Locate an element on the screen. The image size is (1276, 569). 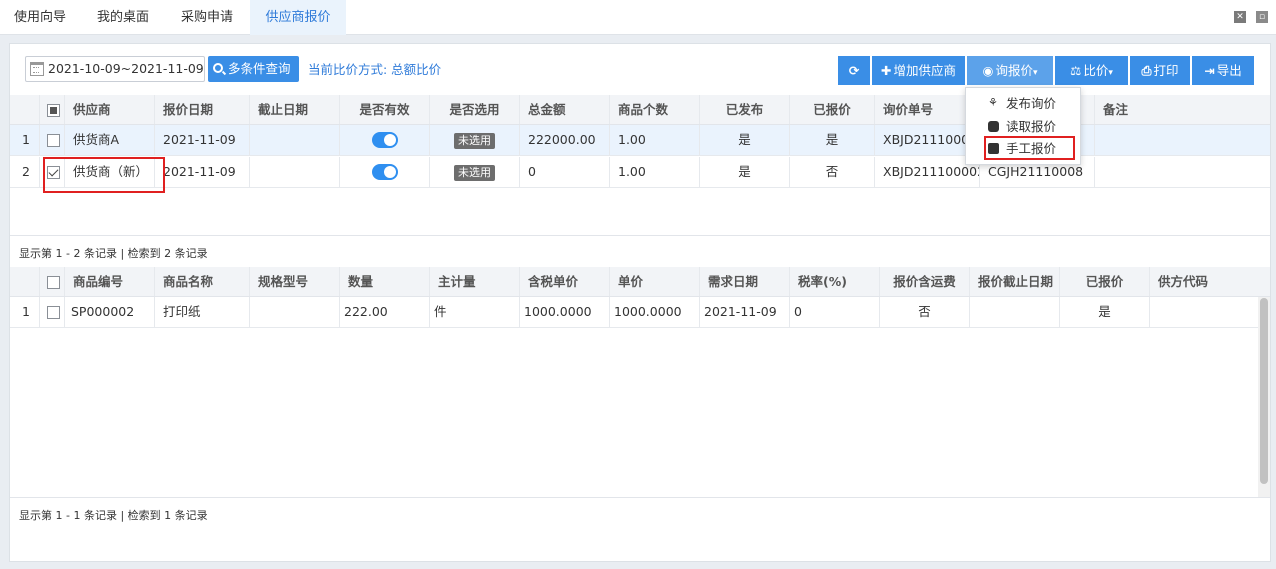
item-unit: 件 is located at coordinates (475, 312).